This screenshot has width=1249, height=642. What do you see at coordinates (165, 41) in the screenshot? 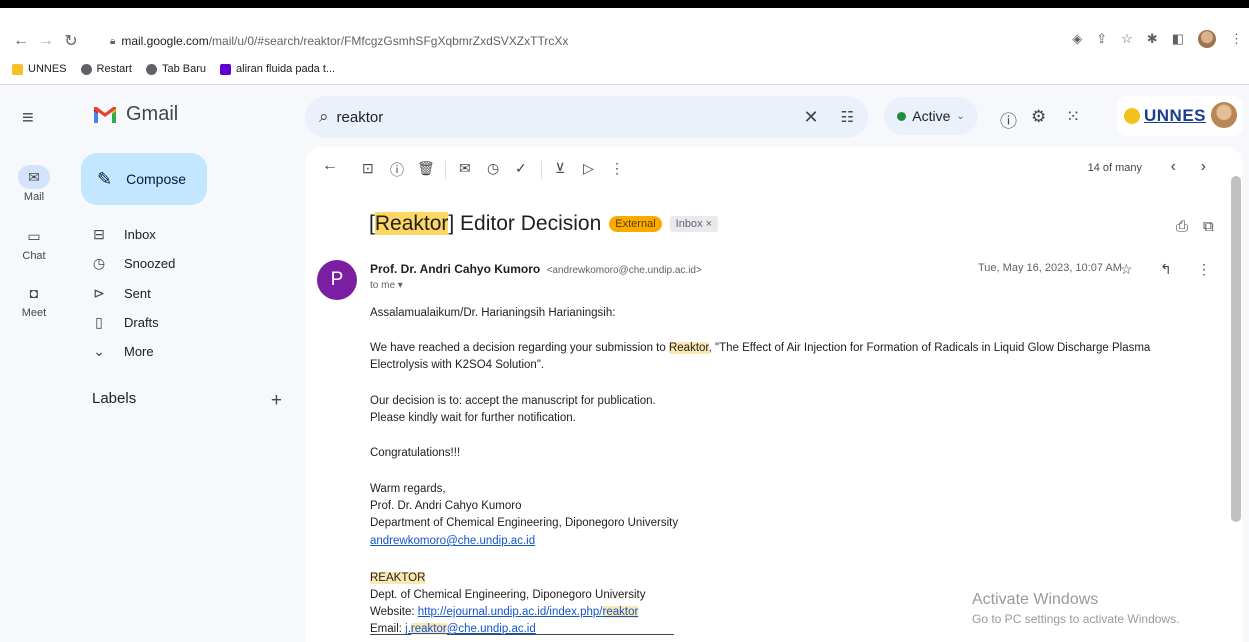
I see `url-host: mail.google.com` at bounding box center [165, 41].